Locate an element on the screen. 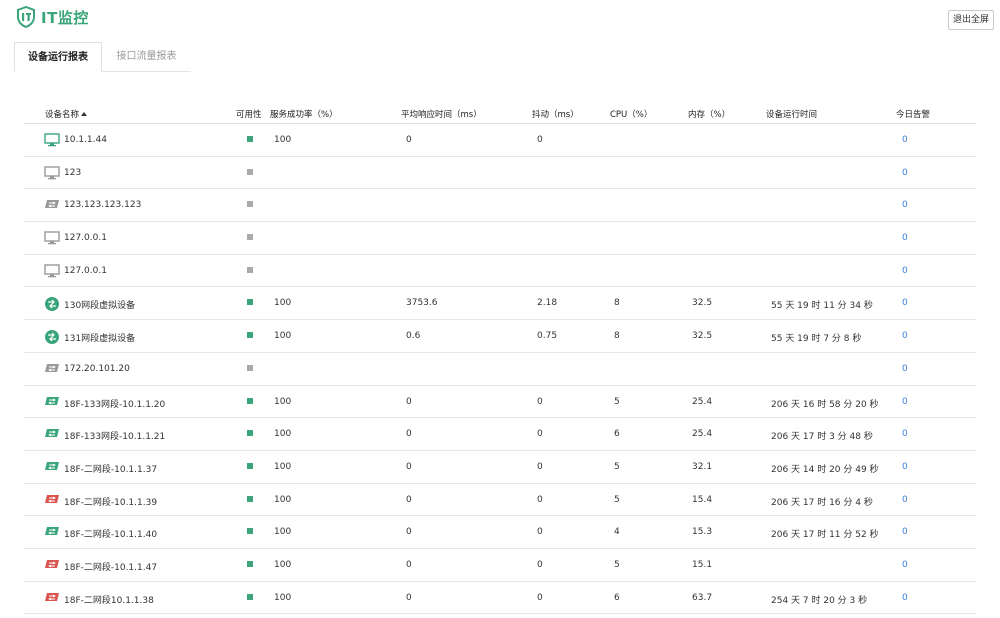  cell-uptime: 55 天 19 时 7 分 8 秒 is located at coordinates (816, 339).